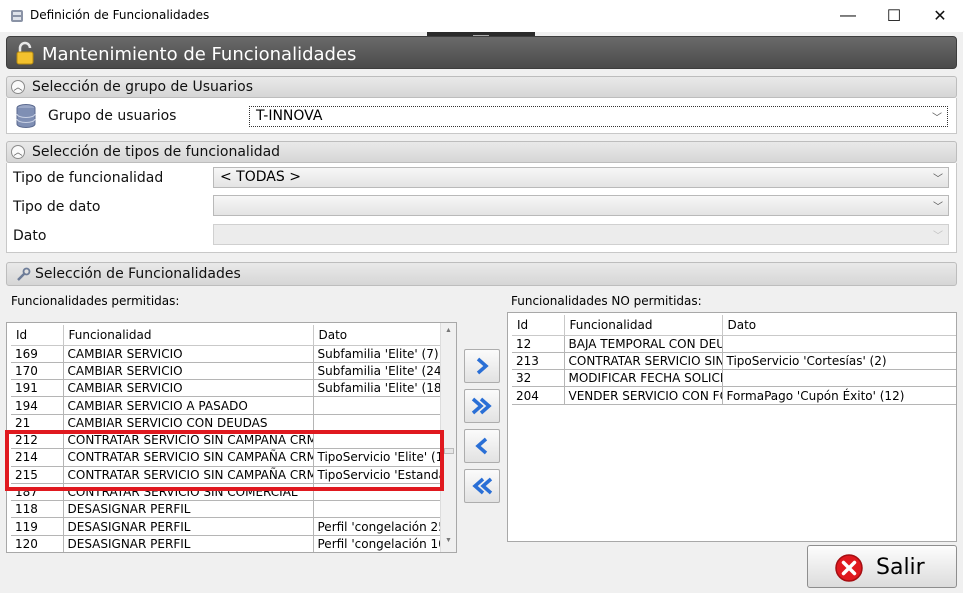 The image size is (963, 593). Describe the element at coordinates (37, 526) in the screenshot. I see `id-cell: 119` at that location.